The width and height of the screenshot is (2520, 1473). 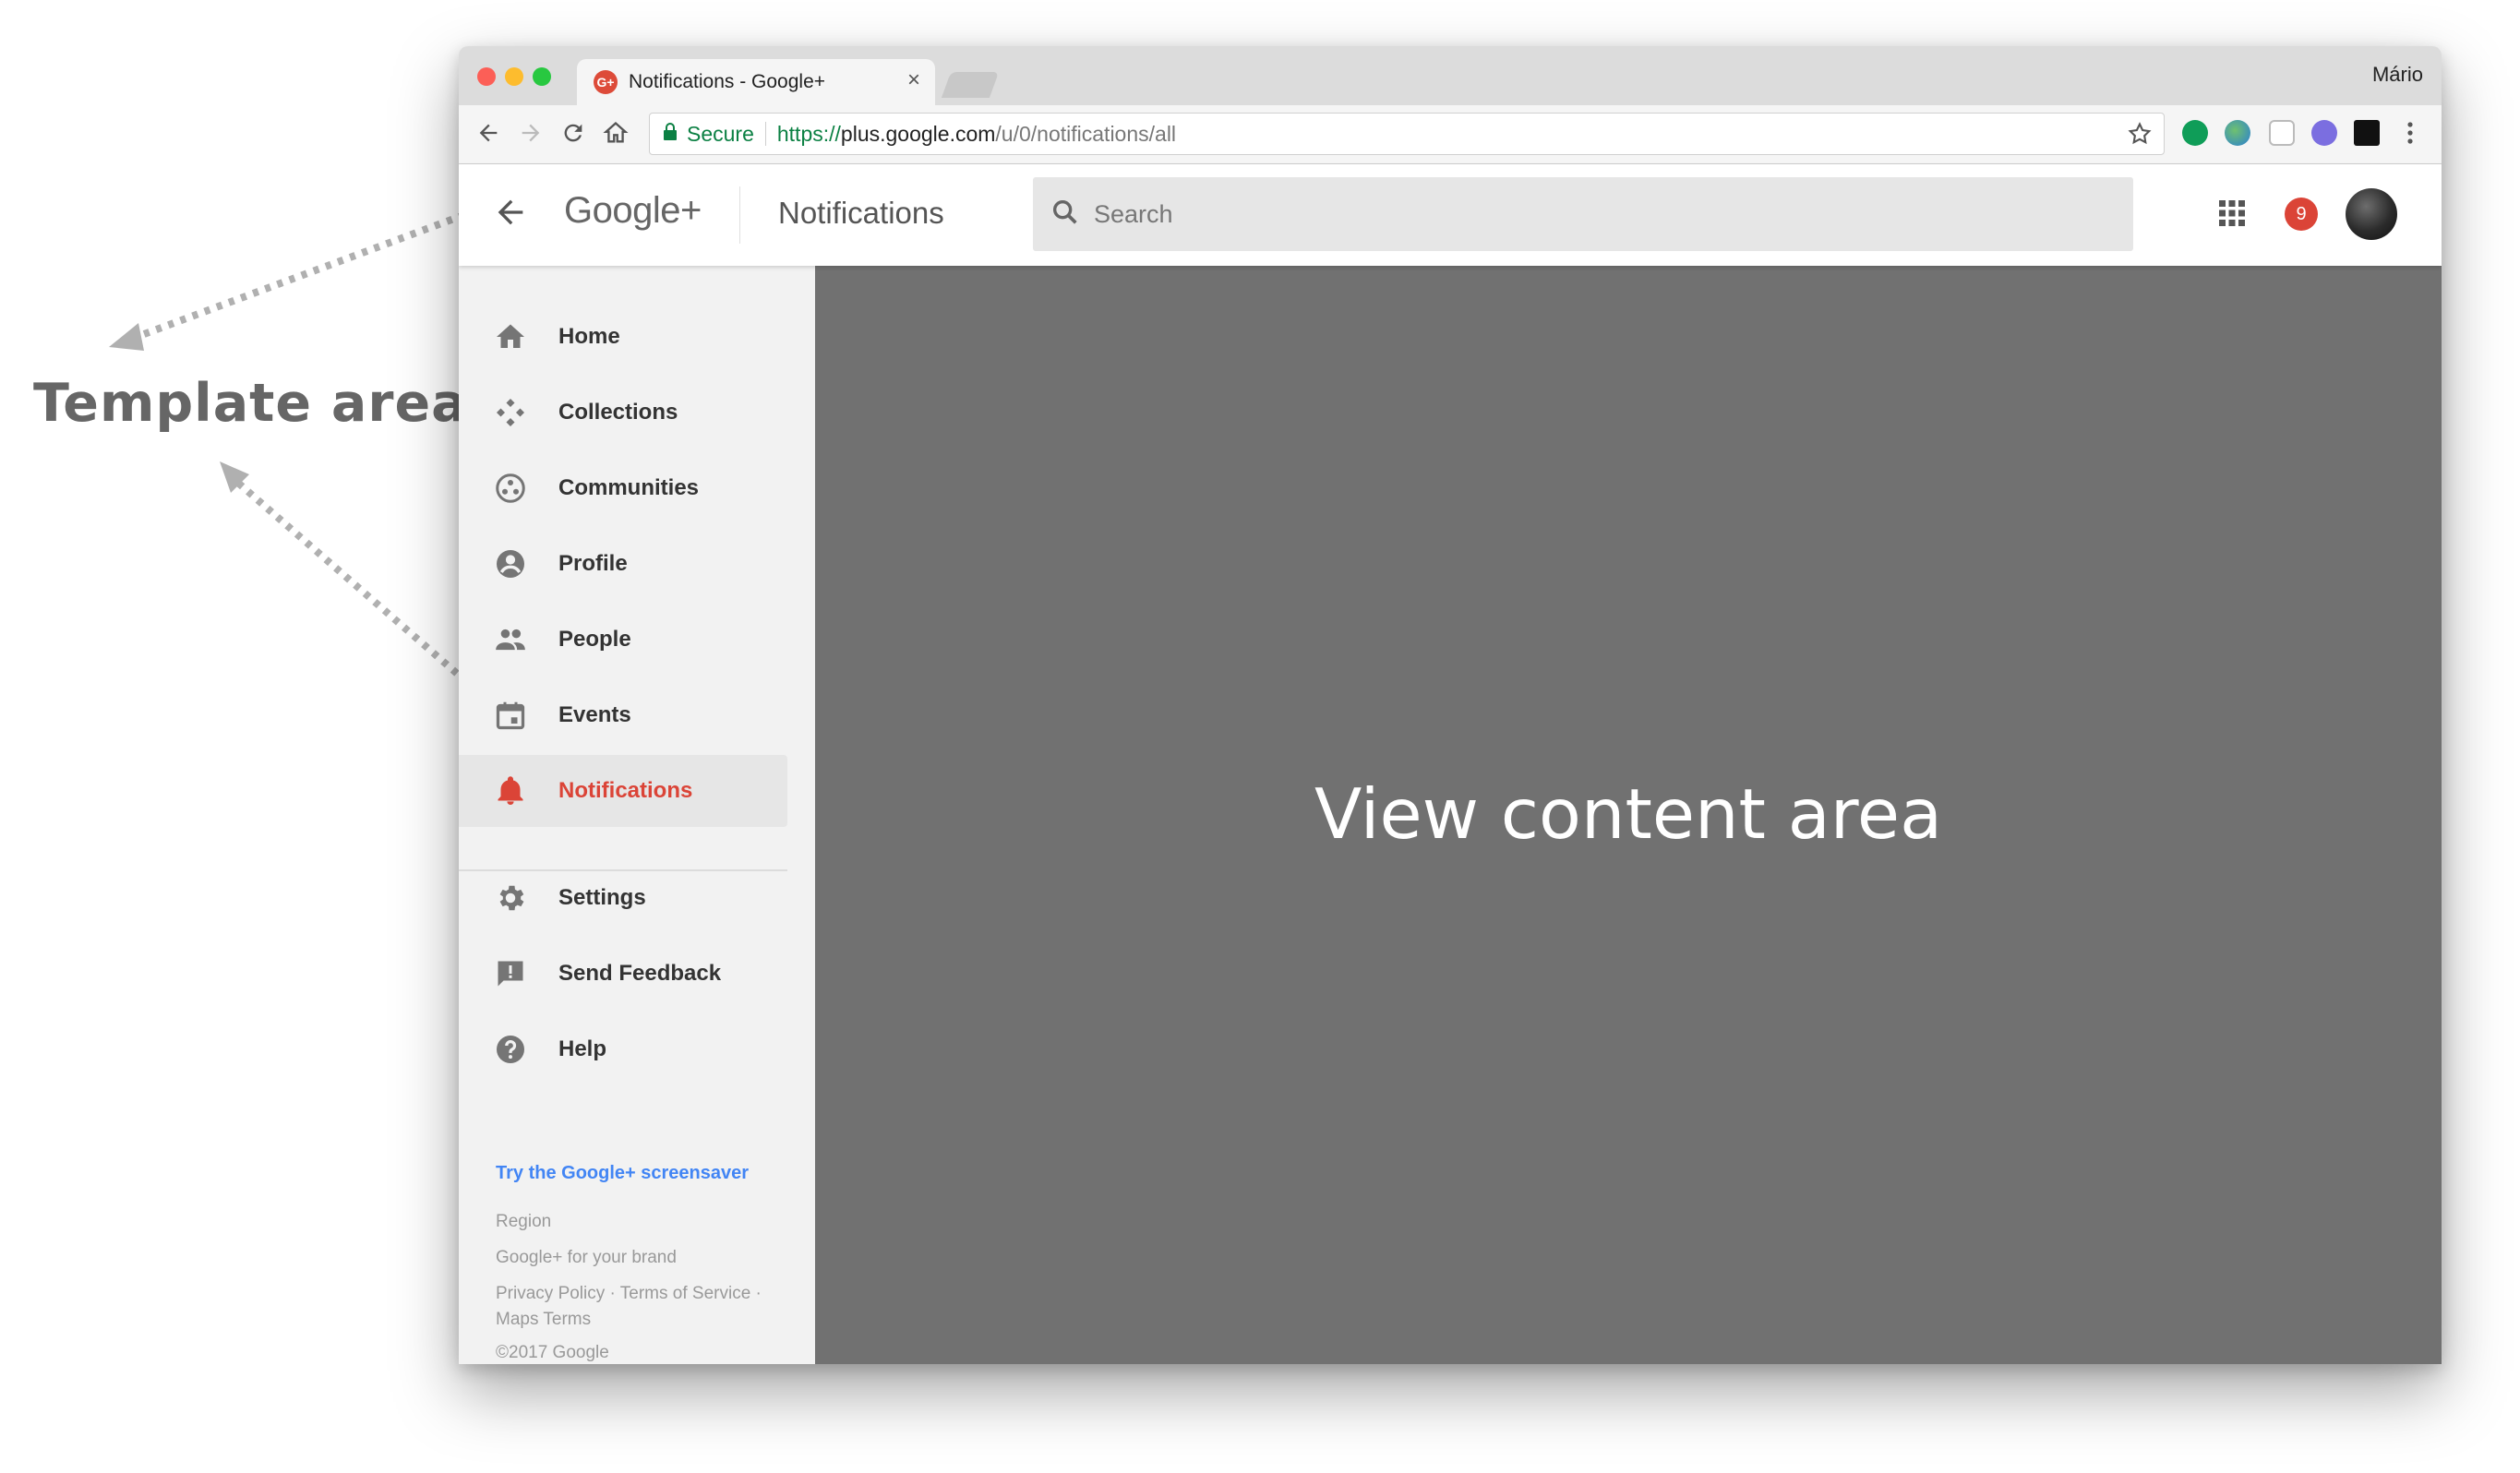 I want to click on home-button-icon, so click(x=615, y=133).